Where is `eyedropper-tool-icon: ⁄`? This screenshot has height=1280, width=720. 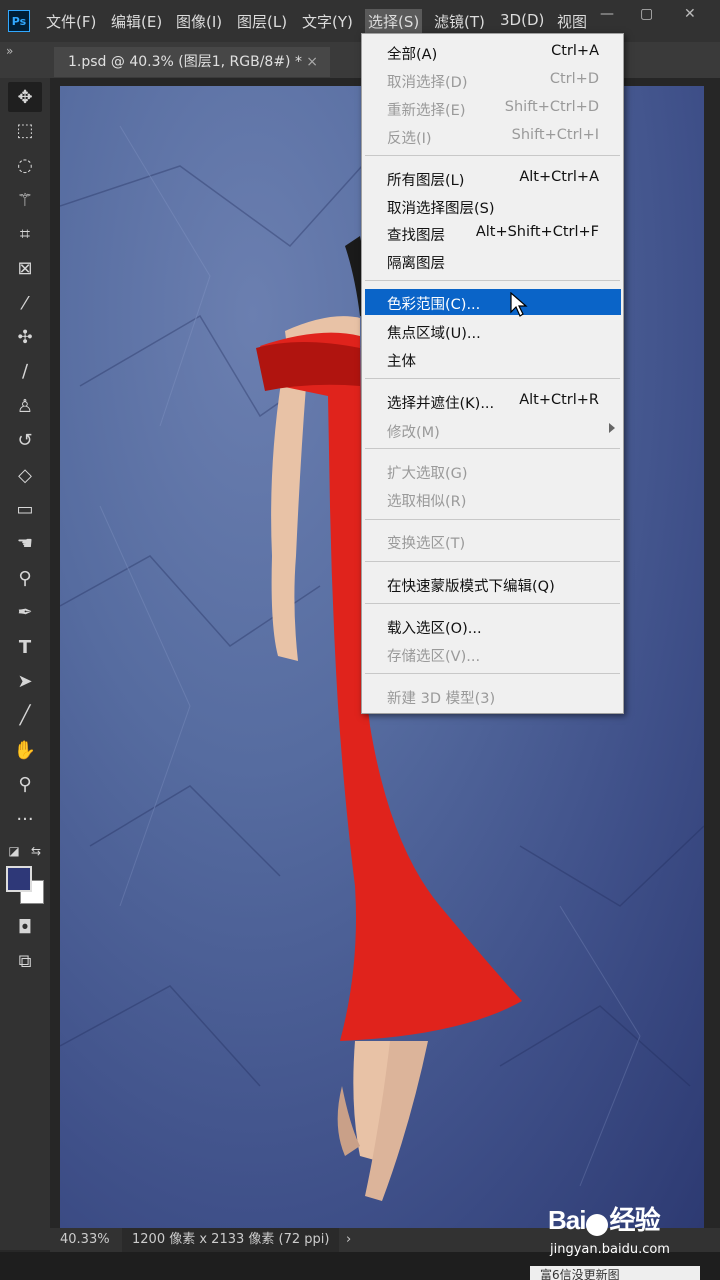 eyedropper-tool-icon: ⁄ is located at coordinates (25, 303).